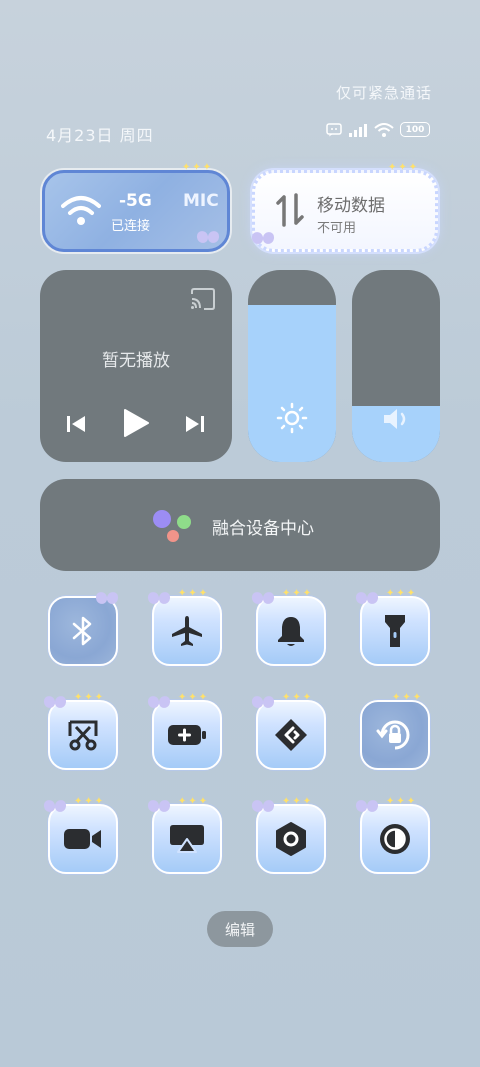 The image size is (480, 1067). I want to click on contrast-icon, so click(395, 839).